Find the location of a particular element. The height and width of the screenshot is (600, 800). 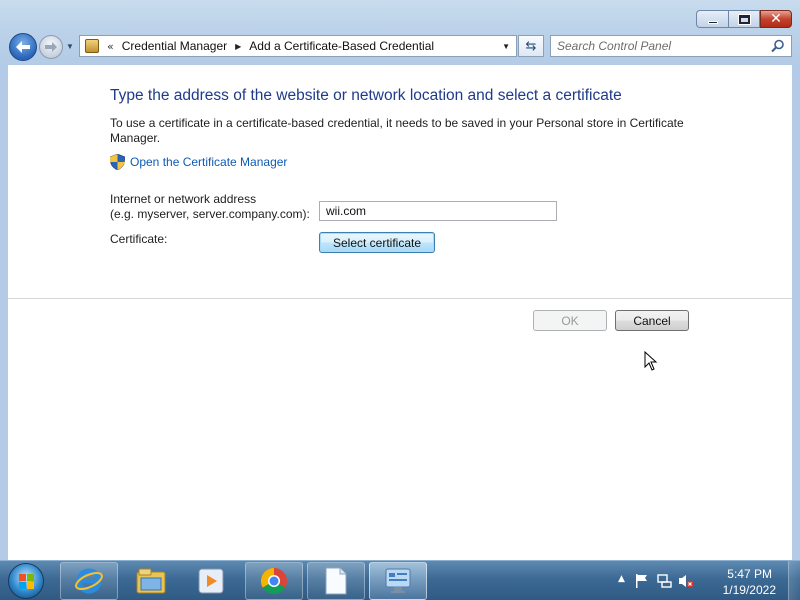

network-address-field is located at coordinates (438, 211).